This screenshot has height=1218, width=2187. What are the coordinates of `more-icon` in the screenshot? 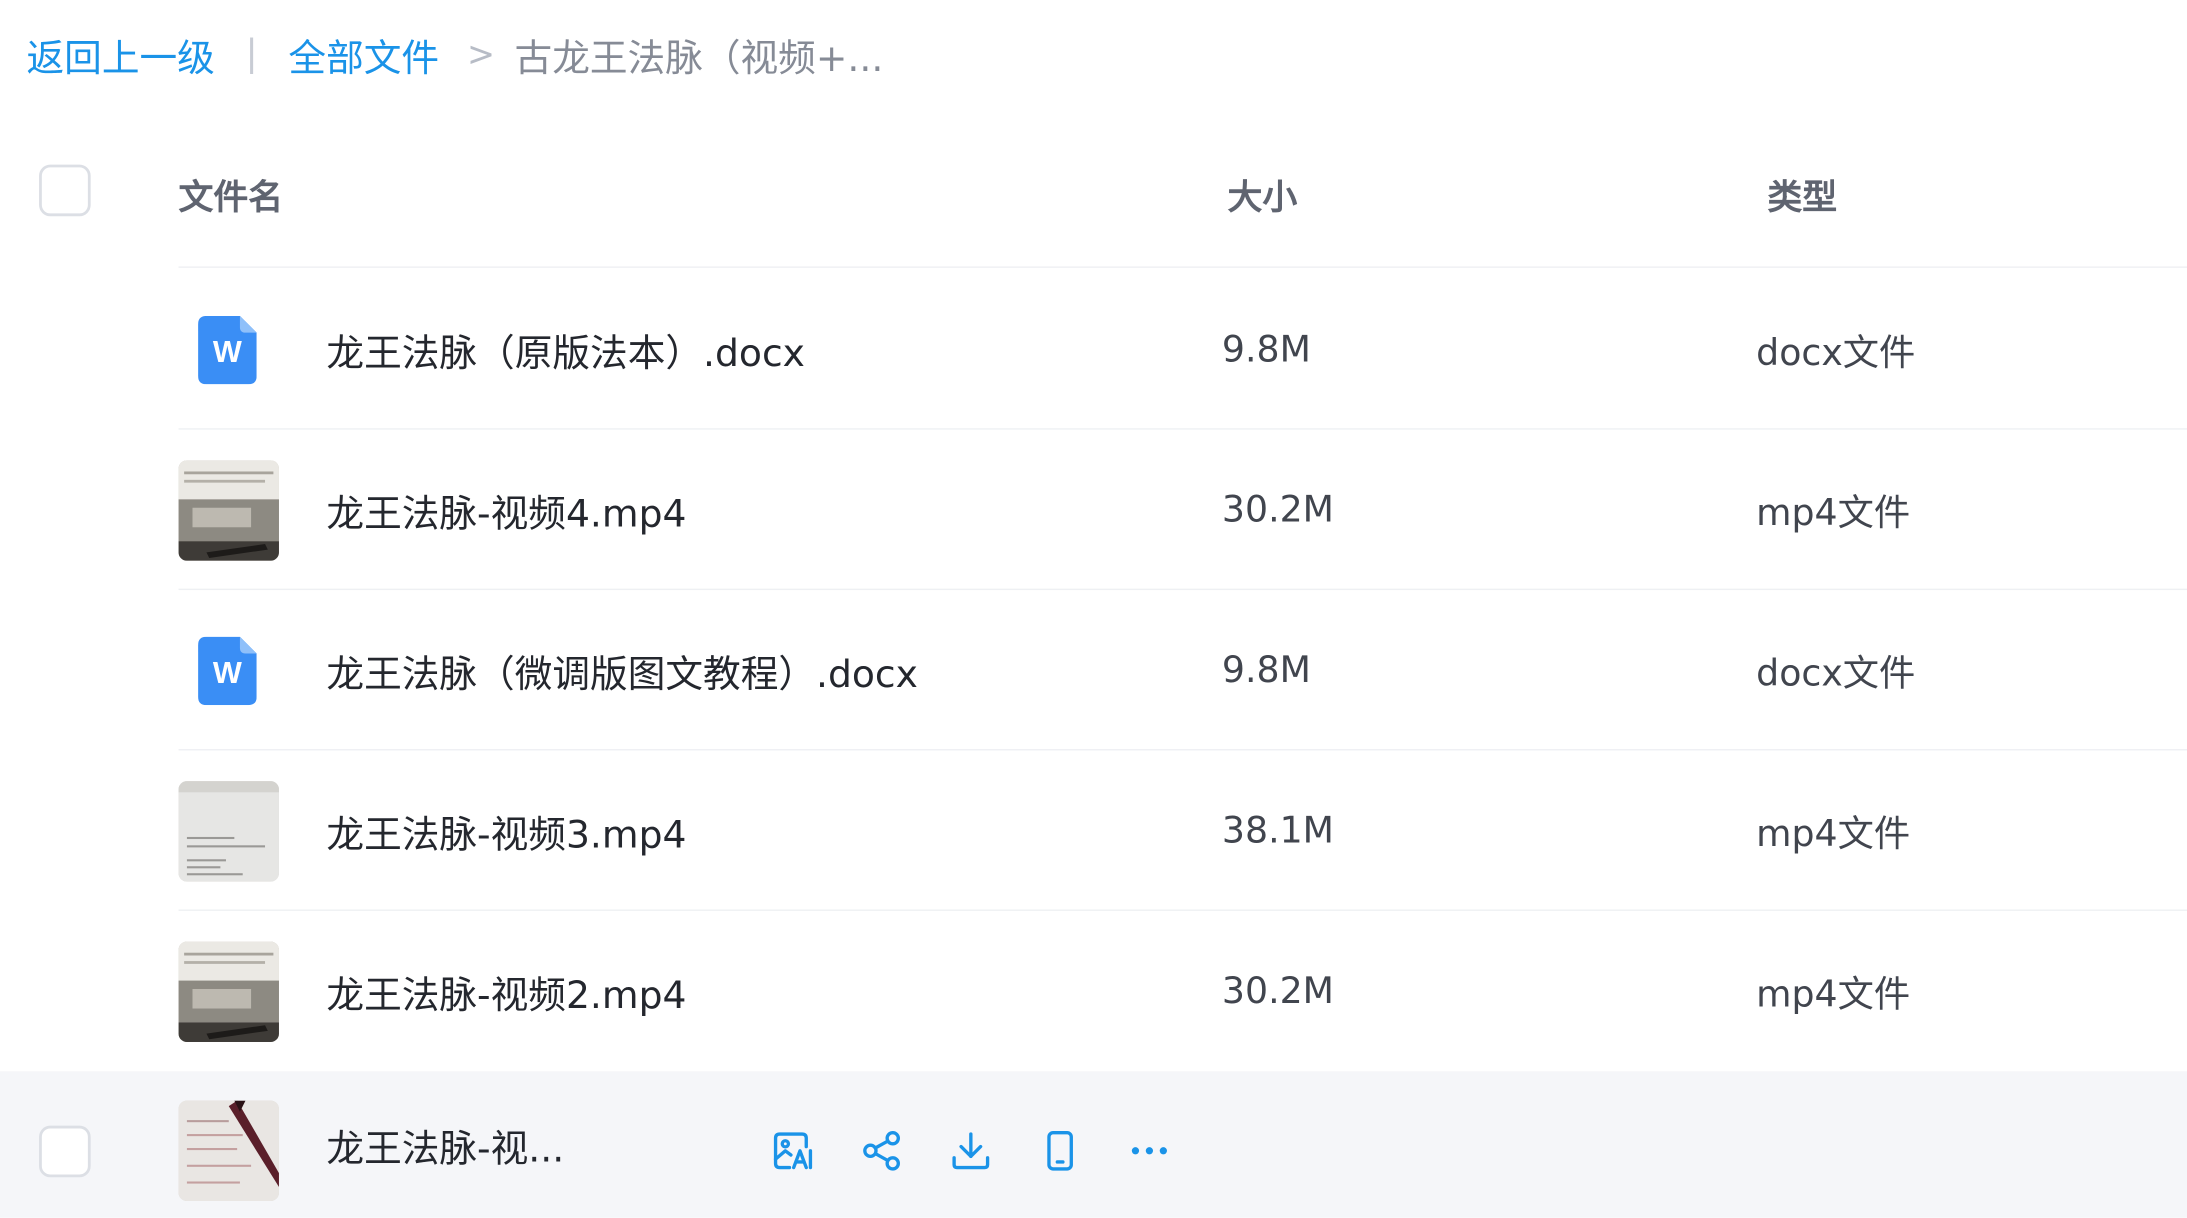 It's located at (1149, 1151).